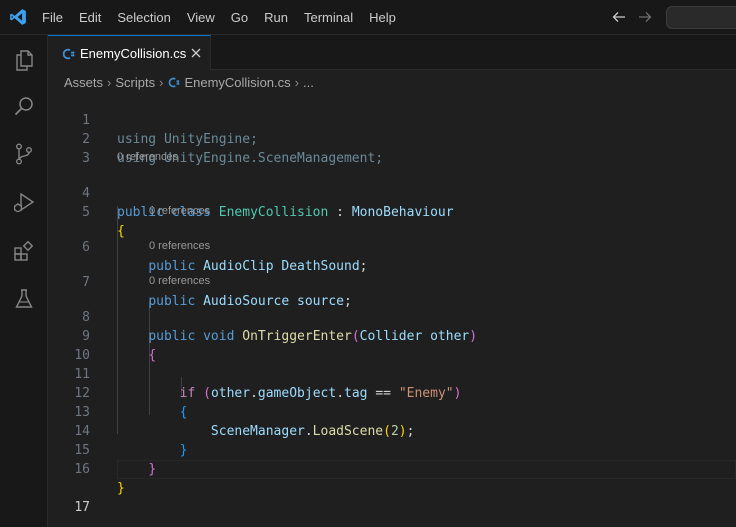 Image resolution: width=736 pixels, height=527 pixels. What do you see at coordinates (196, 53) in the screenshot?
I see `close-icon` at bounding box center [196, 53].